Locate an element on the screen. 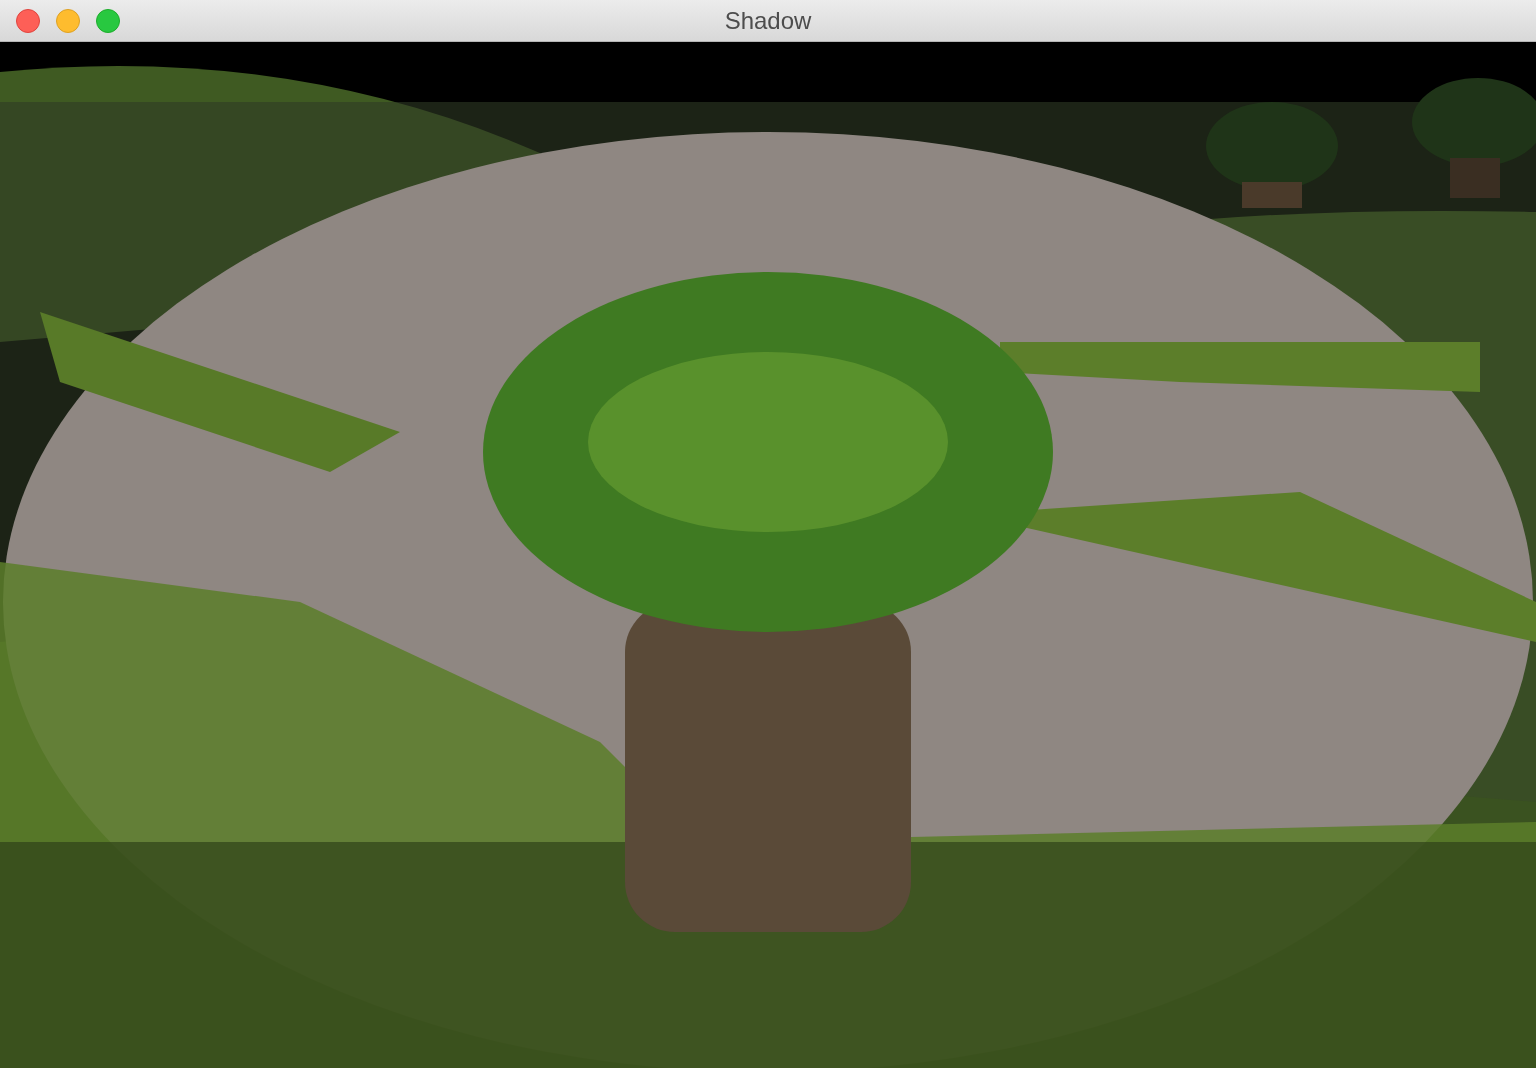  maximize-icon is located at coordinates (108, 20).